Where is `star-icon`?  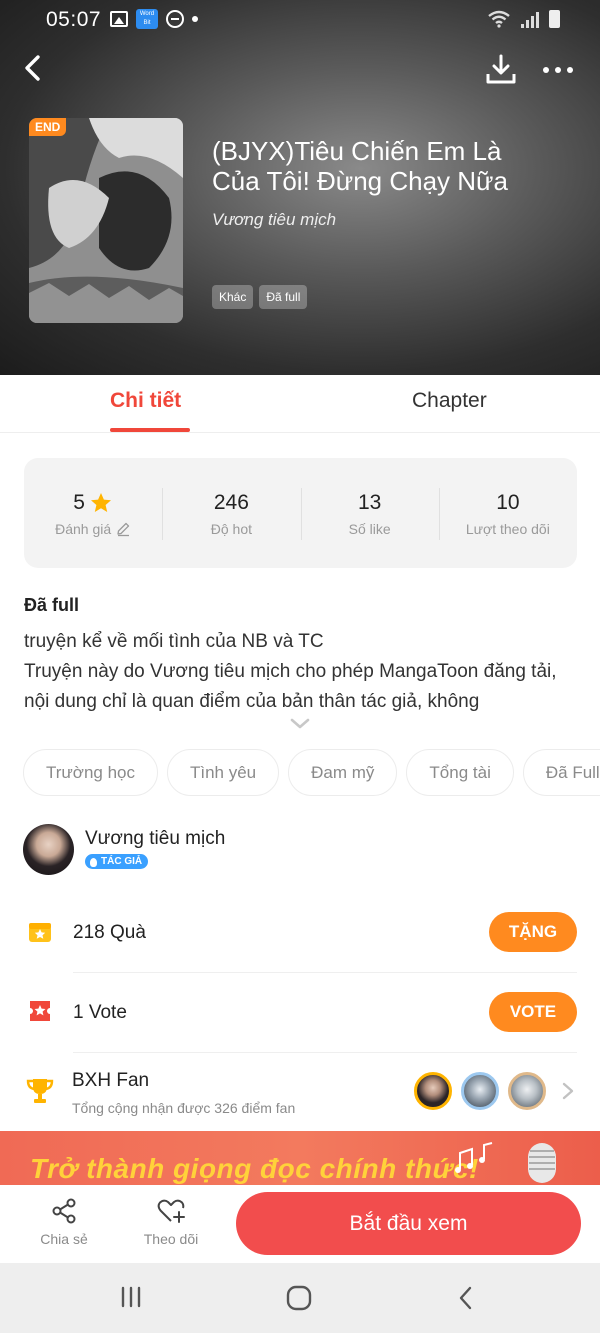
star-icon is located at coordinates (100, 502).